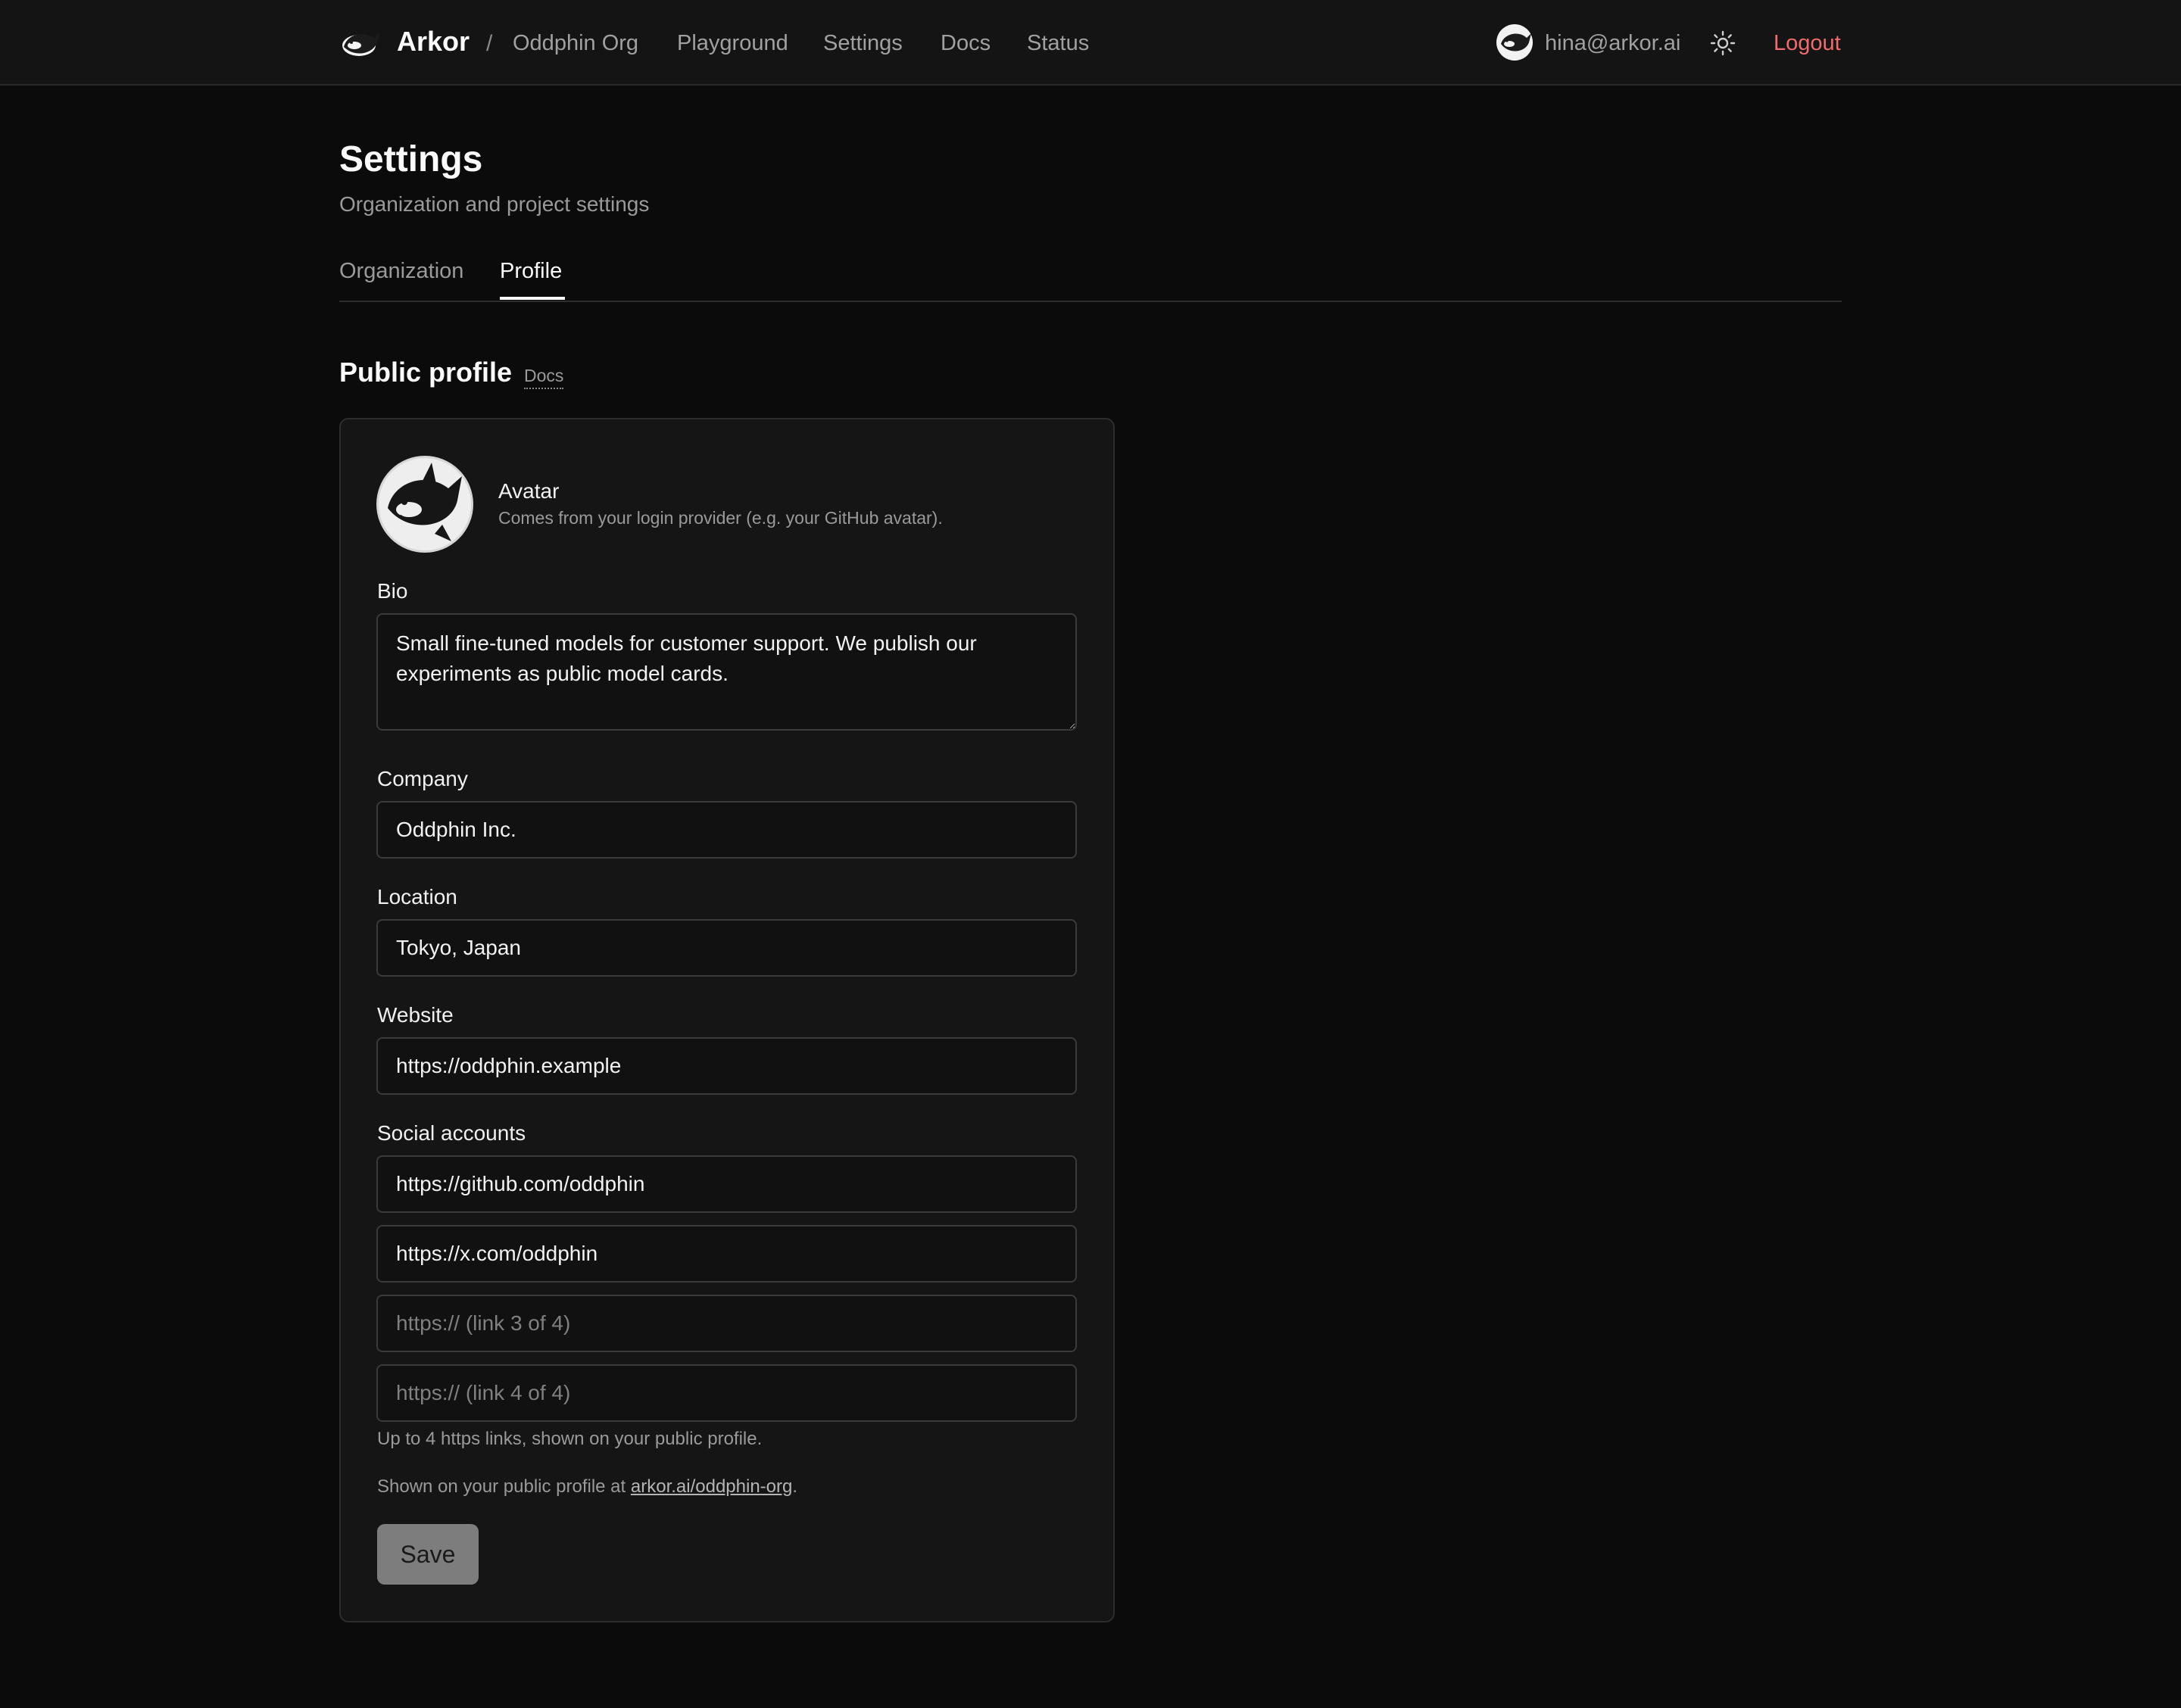  What do you see at coordinates (966, 43) in the screenshot?
I see `nav-link-docs: Docs` at bounding box center [966, 43].